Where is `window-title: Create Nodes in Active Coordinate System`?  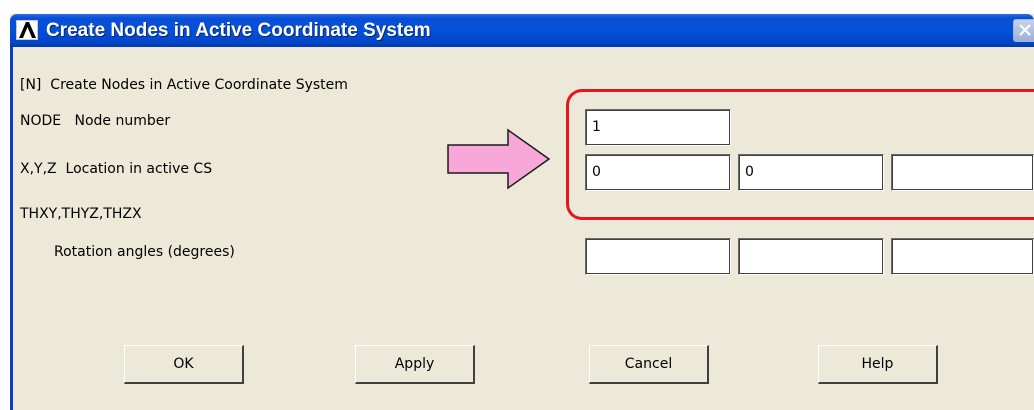
window-title: Create Nodes in Active Coordinate System is located at coordinates (238, 30).